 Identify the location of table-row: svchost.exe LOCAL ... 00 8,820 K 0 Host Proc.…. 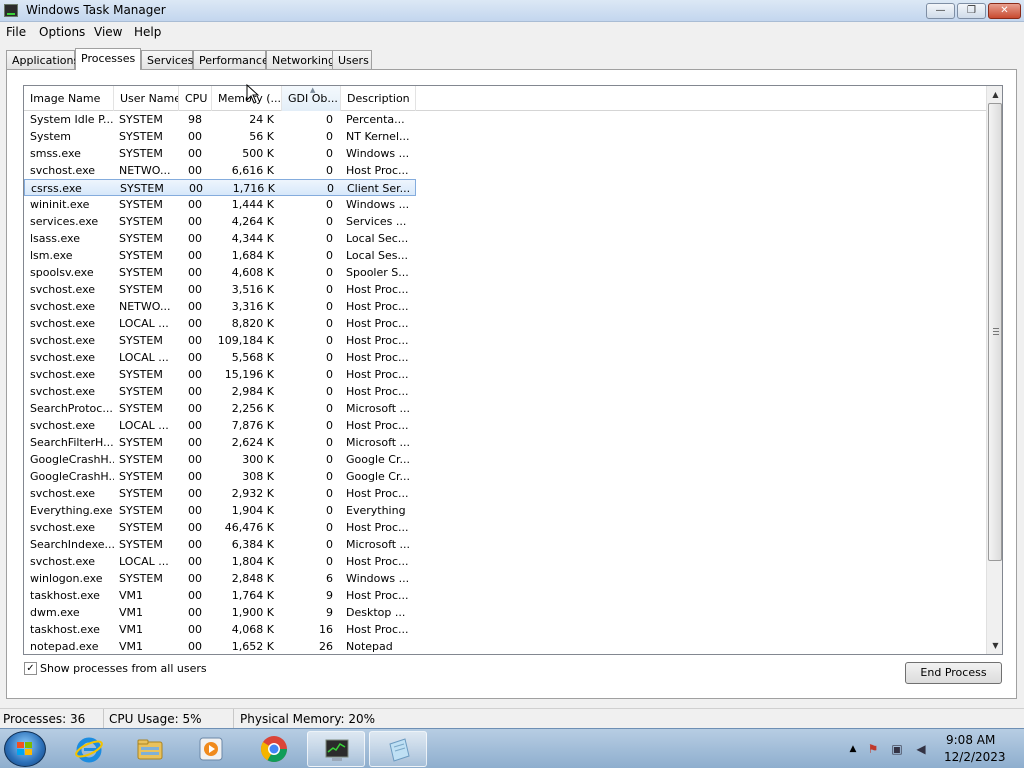
(220, 323).